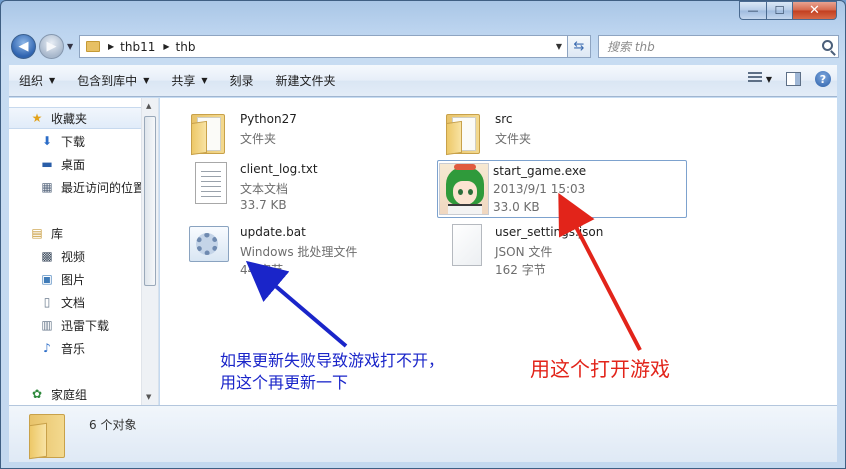 The image size is (846, 469). Describe the element at coordinates (814, 10) in the screenshot. I see `close-button: ✕` at that location.